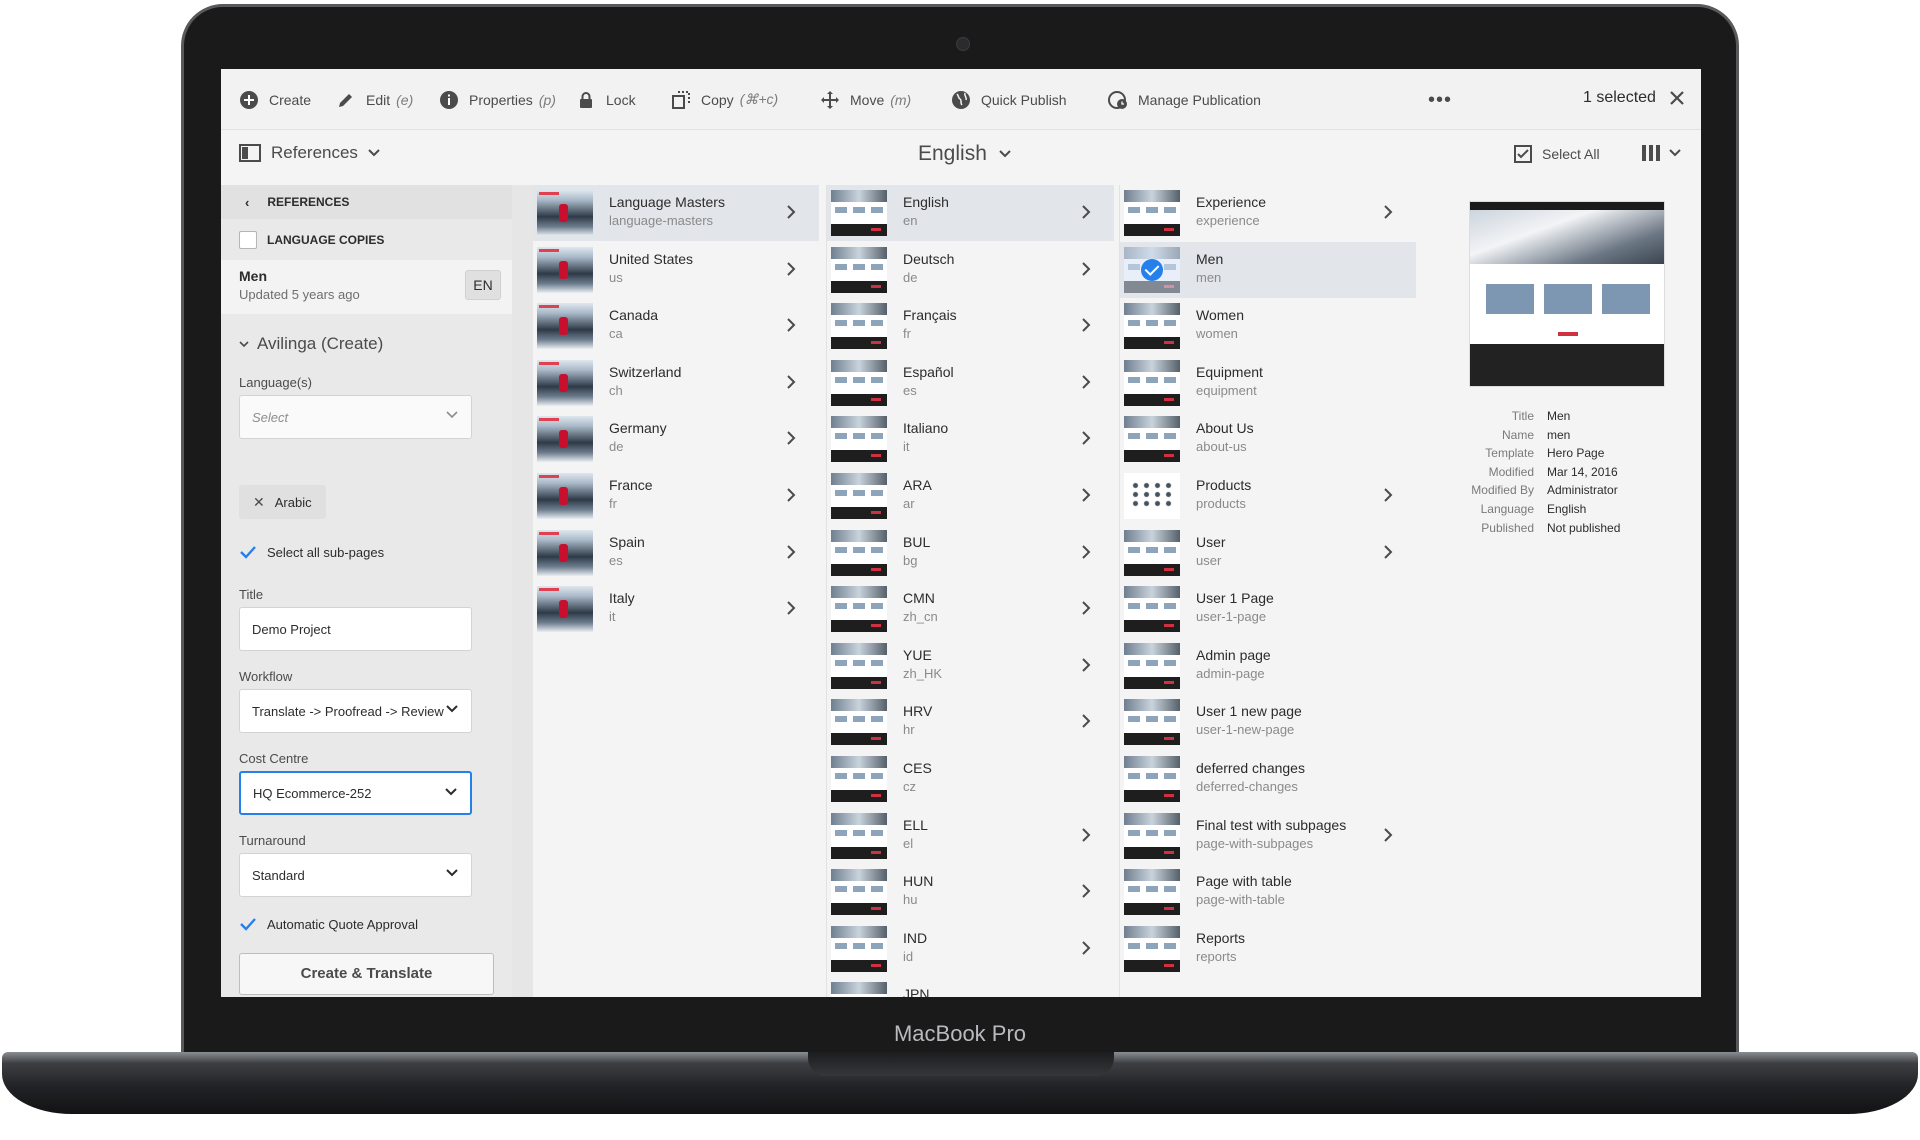 The image size is (1920, 1140). I want to click on column-row: Reports reports, so click(1268, 949).